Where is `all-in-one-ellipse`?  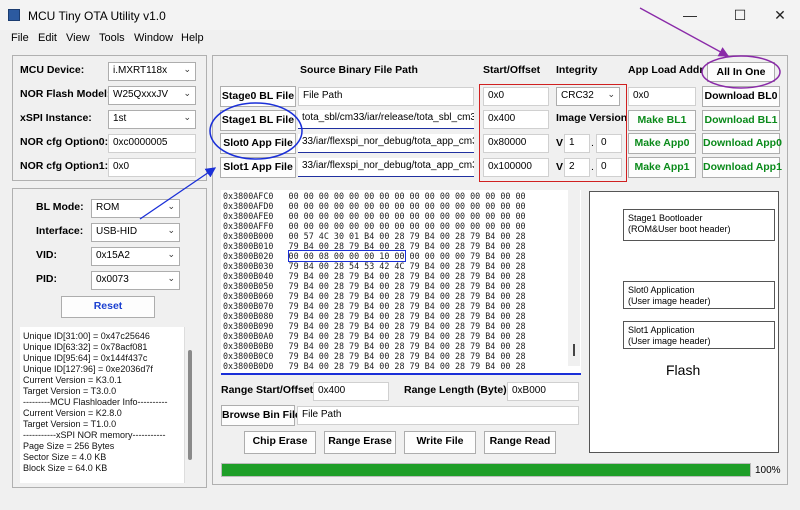
all-in-one-ellipse is located at coordinates (741, 72).